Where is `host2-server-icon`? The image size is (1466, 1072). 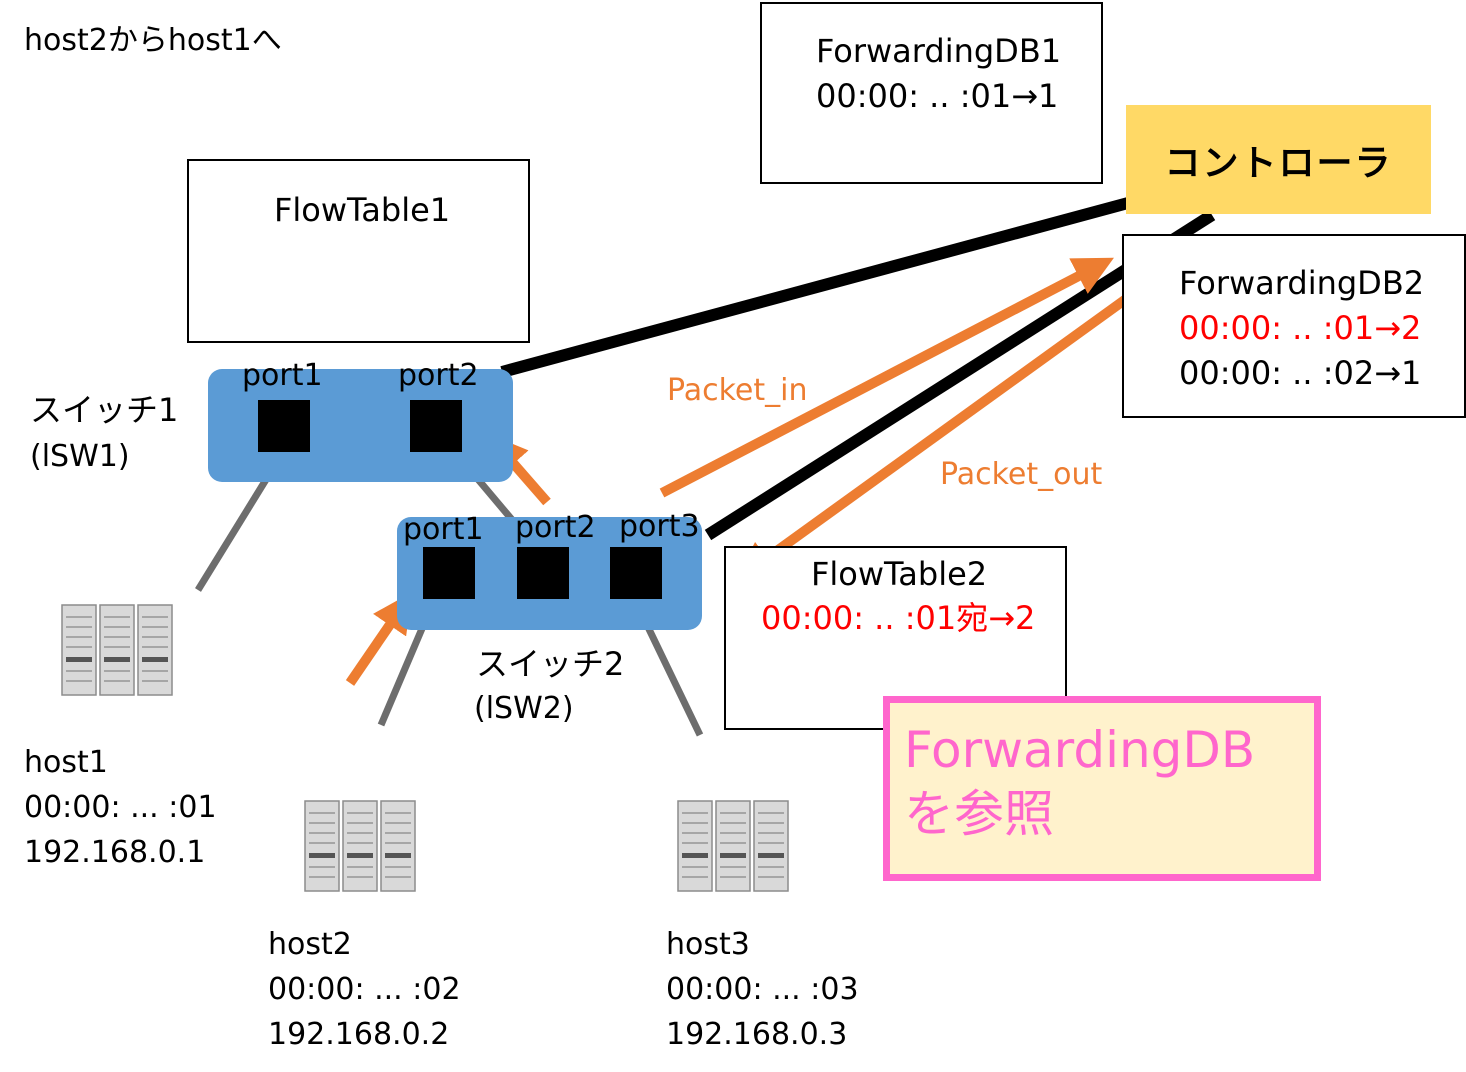 host2-server-icon is located at coordinates (360, 846).